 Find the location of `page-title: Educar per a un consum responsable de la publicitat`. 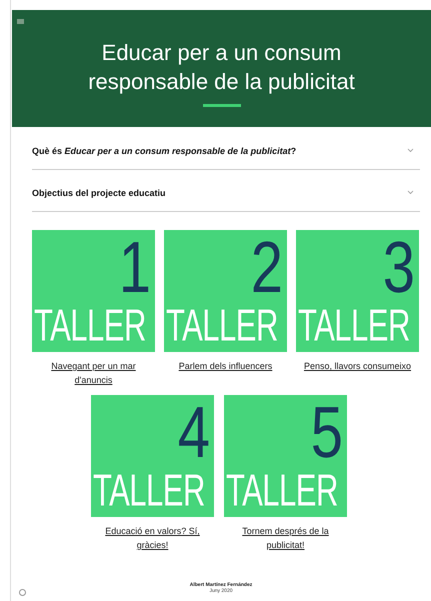

page-title: Educar per a un consum responsable de la publicitat is located at coordinates (221, 67).